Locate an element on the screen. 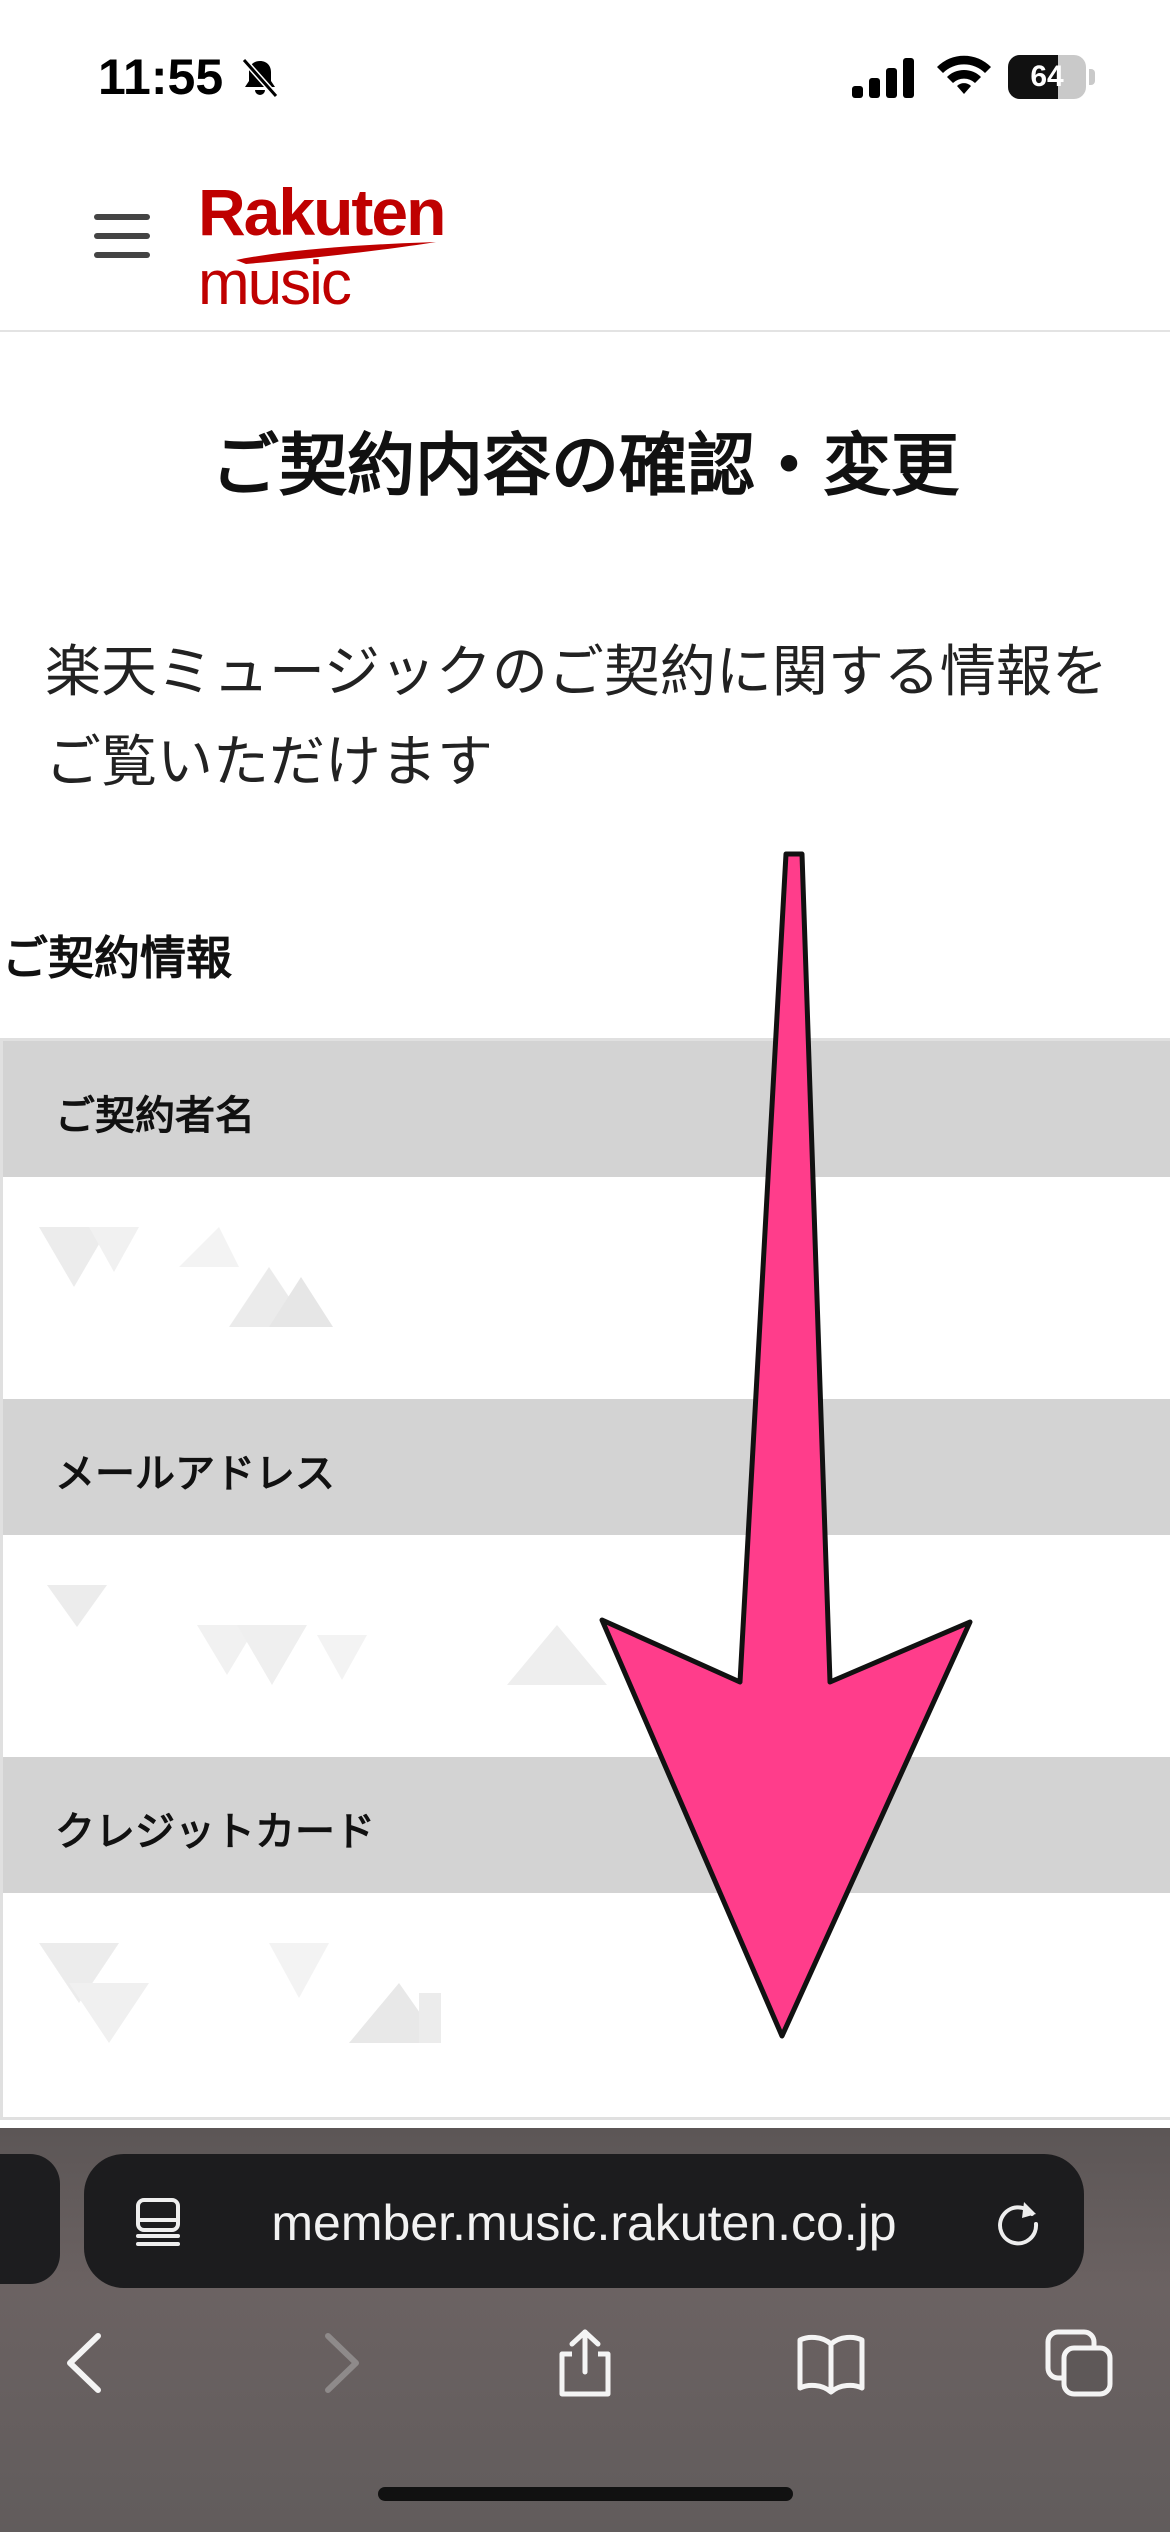 This screenshot has width=1170, height=2532. logo-text-rakuten: Rakuten is located at coordinates (322, 212).